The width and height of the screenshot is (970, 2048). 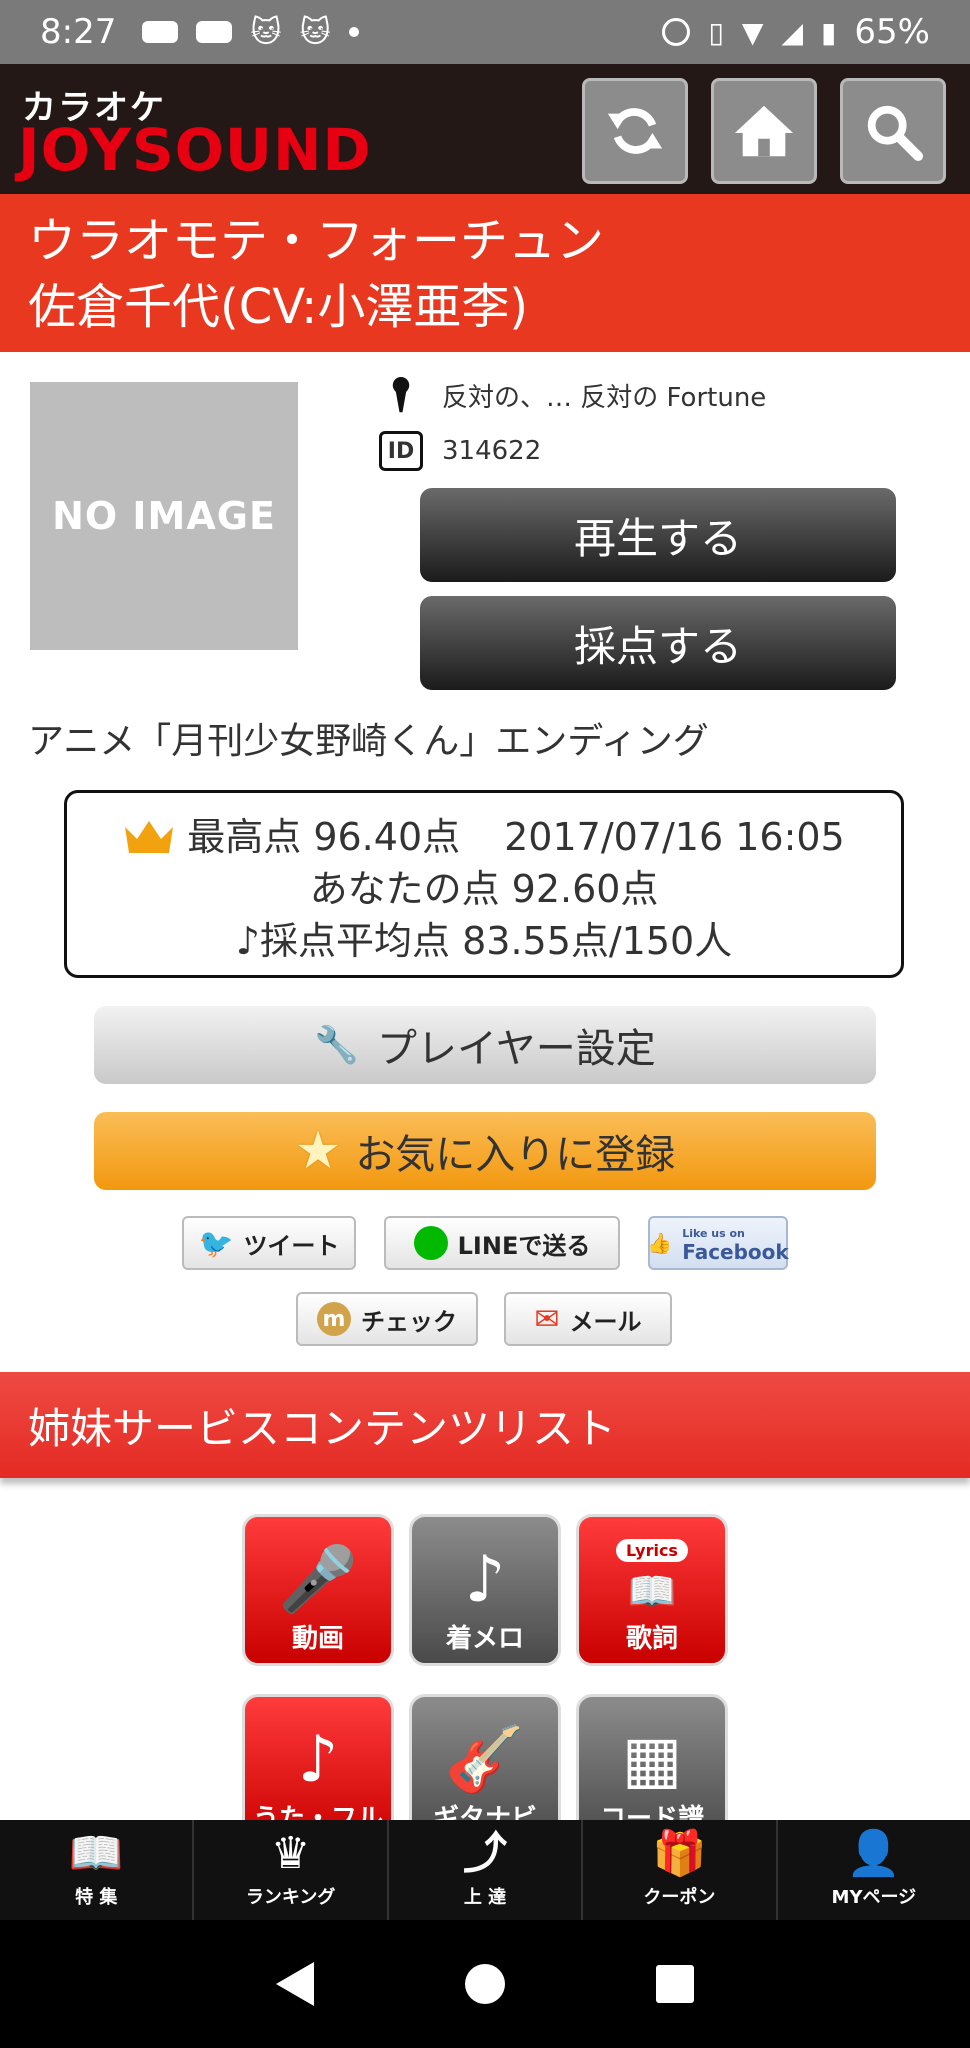 I want to click on tieup-text: アニメ「月刊少女野崎くん」エンディング, so click(x=368, y=741).